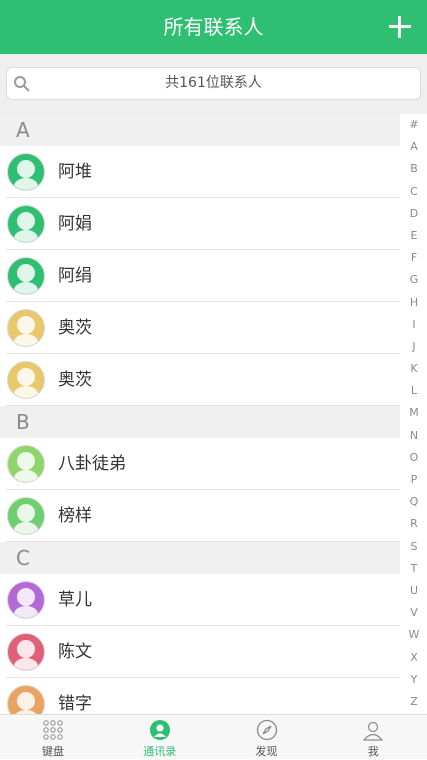 This screenshot has height=760, width=427. Describe the element at coordinates (200, 276) in the screenshot. I see `contact-row: 阿绢` at that location.